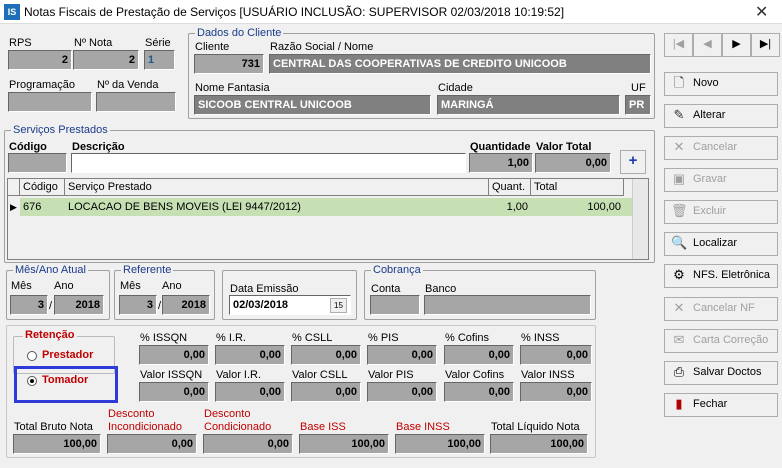 The width and height of the screenshot is (782, 468). What do you see at coordinates (539, 444) in the screenshot?
I see `liquido-field: 100,00` at bounding box center [539, 444].